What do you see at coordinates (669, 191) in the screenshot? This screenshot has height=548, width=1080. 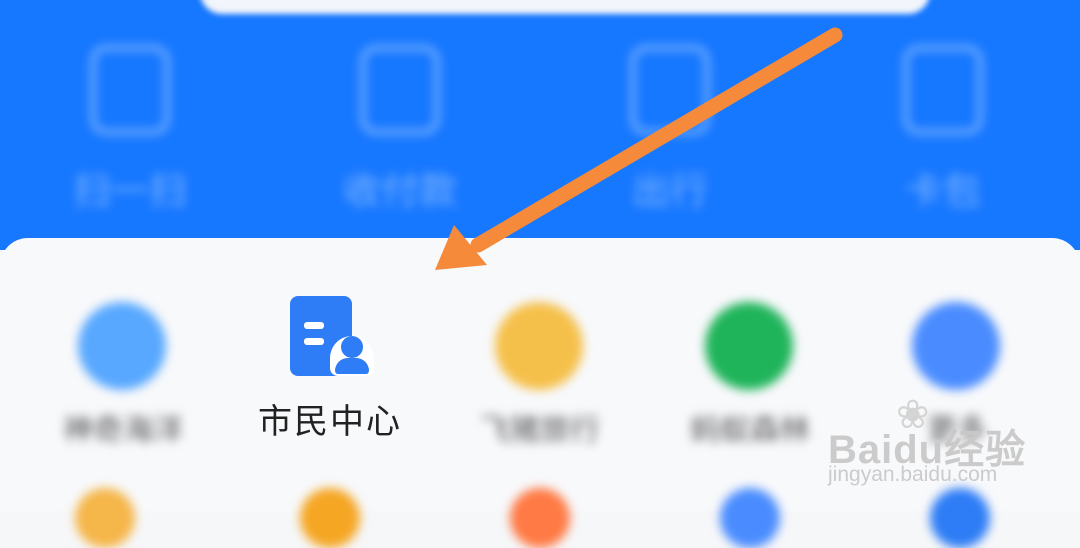 I see `travel-label: 出行` at bounding box center [669, 191].